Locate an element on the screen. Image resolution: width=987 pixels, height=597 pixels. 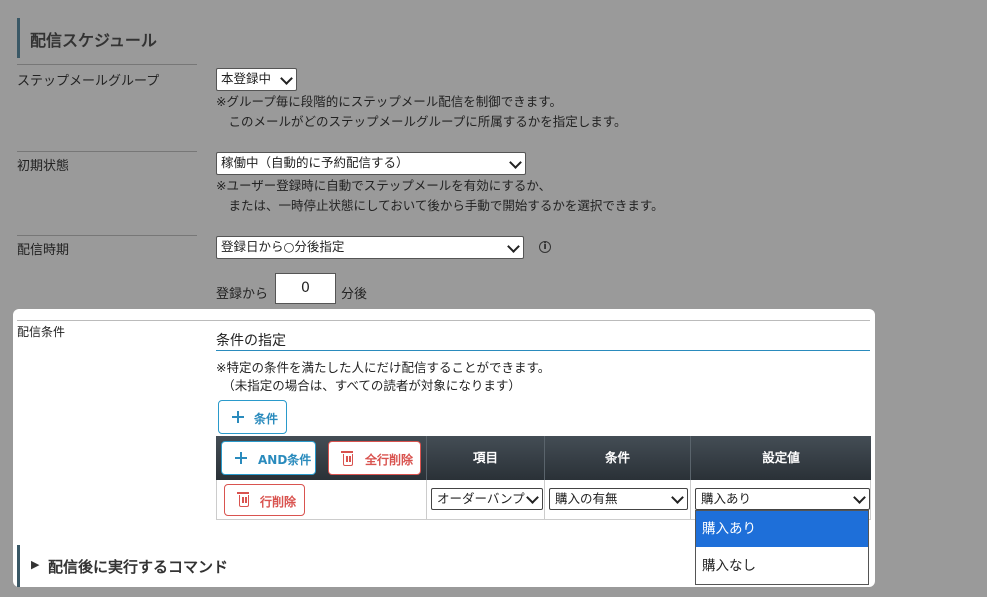
conditions-note-1: ※特定の条件を満たした人にだけ配信することができます。 is located at coordinates (383, 367).